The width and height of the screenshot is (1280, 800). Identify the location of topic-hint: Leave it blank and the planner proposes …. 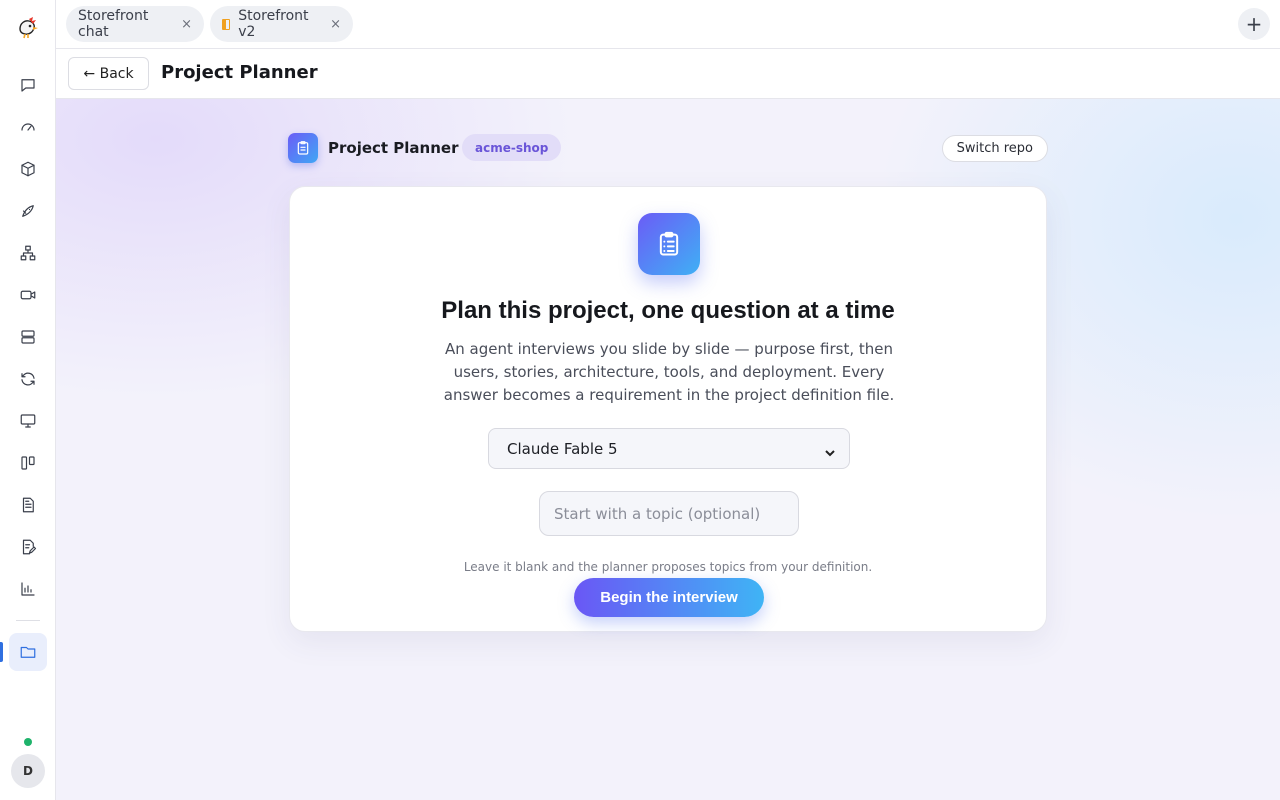
(668, 567).